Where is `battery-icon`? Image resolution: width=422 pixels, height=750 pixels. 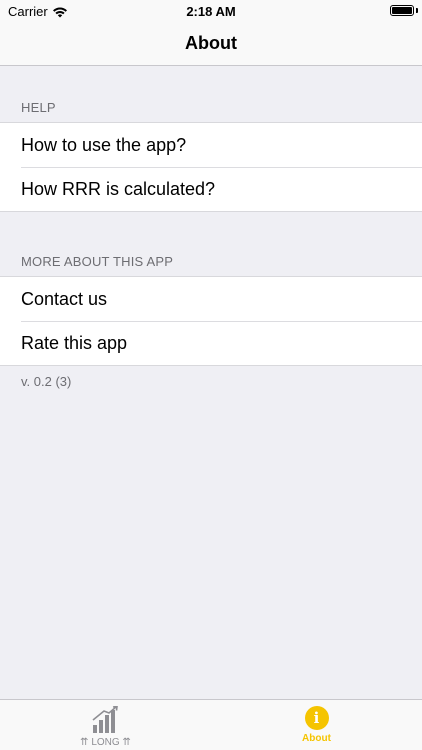 battery-icon is located at coordinates (402, 10).